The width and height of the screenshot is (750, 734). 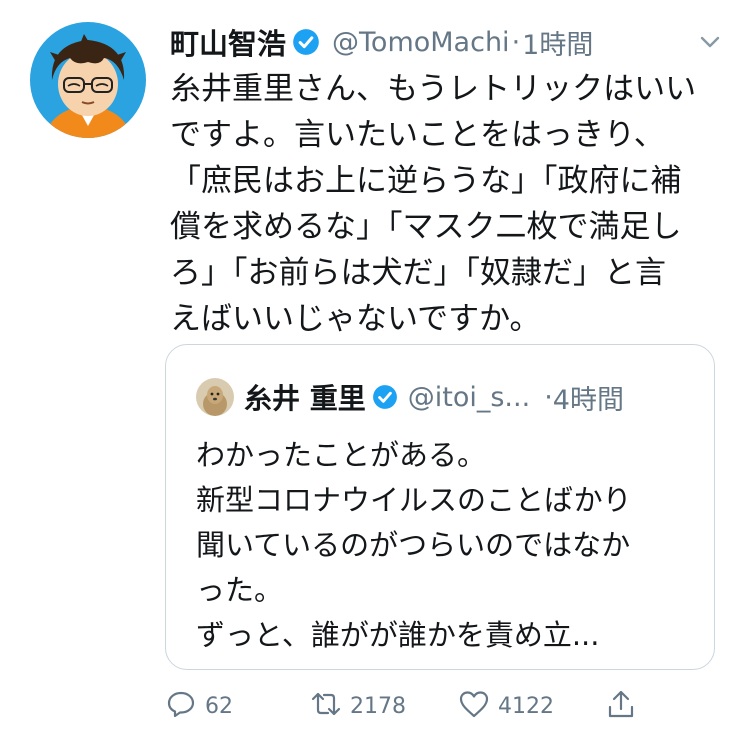 I want to click on quoted-tweet-header: 糸井 重里 @itoi_s... · 4時間, so click(x=445, y=397).